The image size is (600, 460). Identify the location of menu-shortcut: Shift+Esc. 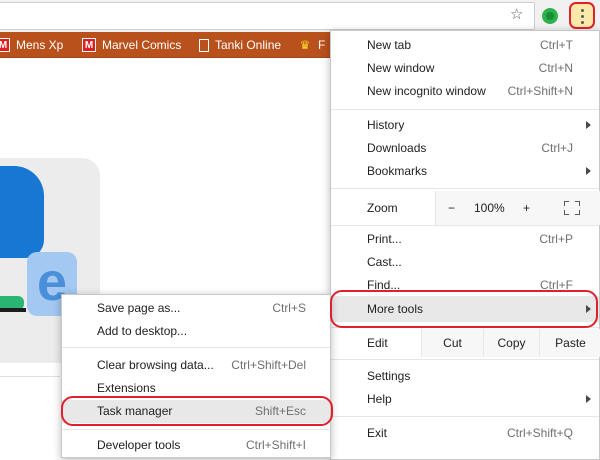
(280, 411).